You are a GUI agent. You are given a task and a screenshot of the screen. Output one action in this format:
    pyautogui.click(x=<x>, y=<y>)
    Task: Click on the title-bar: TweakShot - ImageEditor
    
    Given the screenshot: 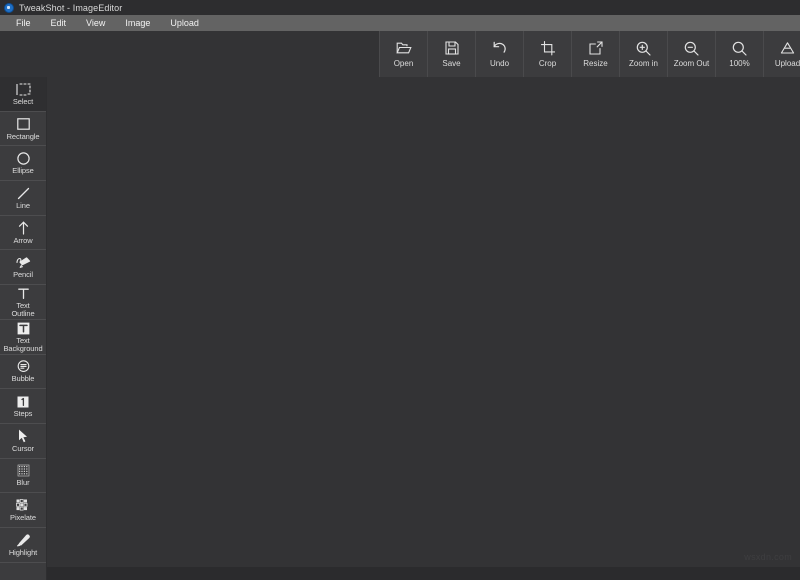 What is the action you would take?
    pyautogui.click(x=400, y=7)
    